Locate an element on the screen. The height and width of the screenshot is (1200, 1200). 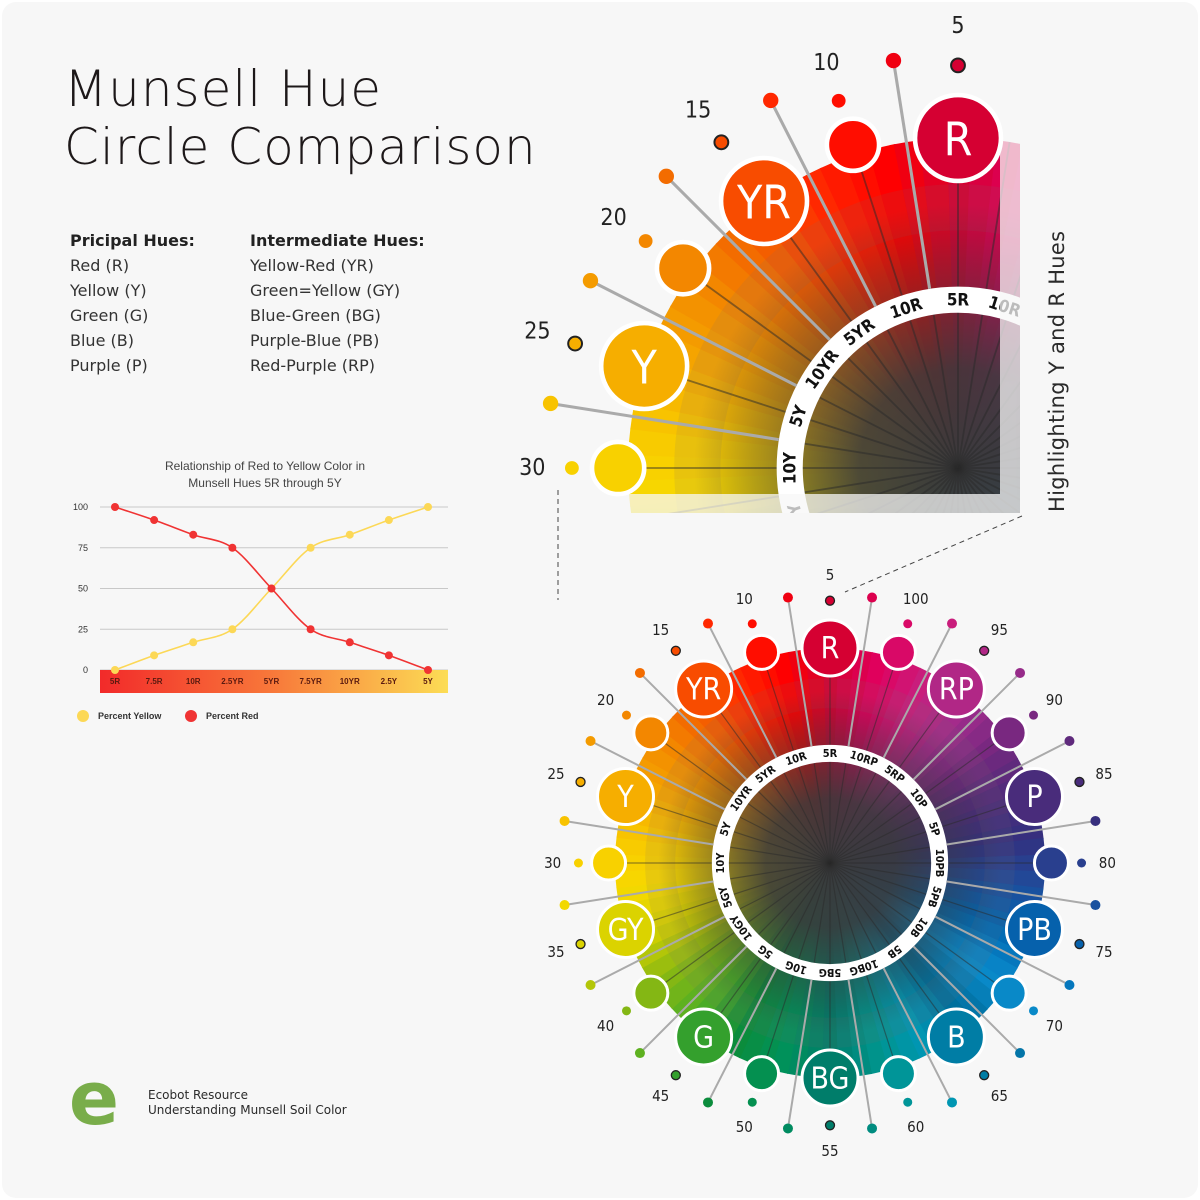
hue-number-label: 10 is located at coordinates (826, 63).